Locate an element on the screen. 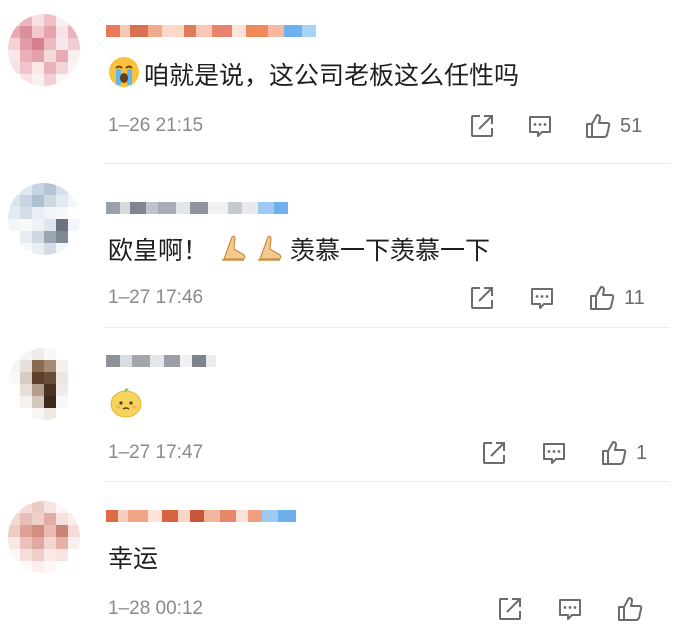 Image resolution: width=684 pixels, height=637 pixels. comment-actions: 1 is located at coordinates (563, 453).